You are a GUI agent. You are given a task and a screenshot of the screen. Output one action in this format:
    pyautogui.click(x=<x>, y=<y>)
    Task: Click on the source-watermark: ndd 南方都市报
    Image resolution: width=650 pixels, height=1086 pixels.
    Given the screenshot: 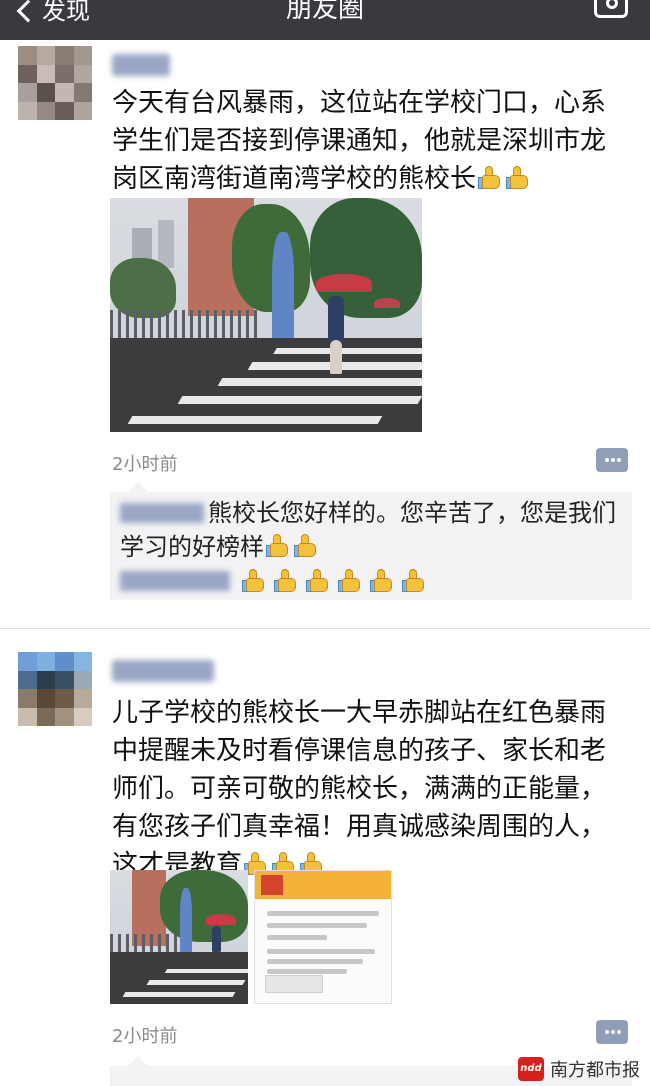 What is the action you would take?
    pyautogui.click(x=579, y=1069)
    